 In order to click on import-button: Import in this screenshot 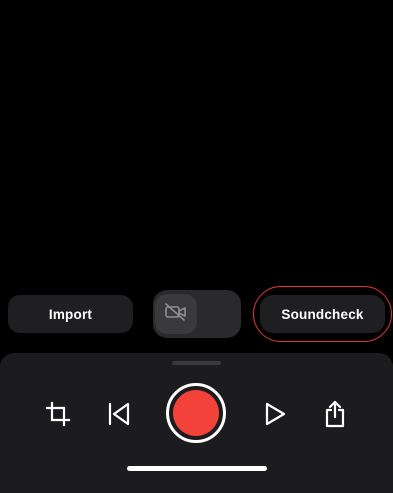, I will do `click(70, 314)`.